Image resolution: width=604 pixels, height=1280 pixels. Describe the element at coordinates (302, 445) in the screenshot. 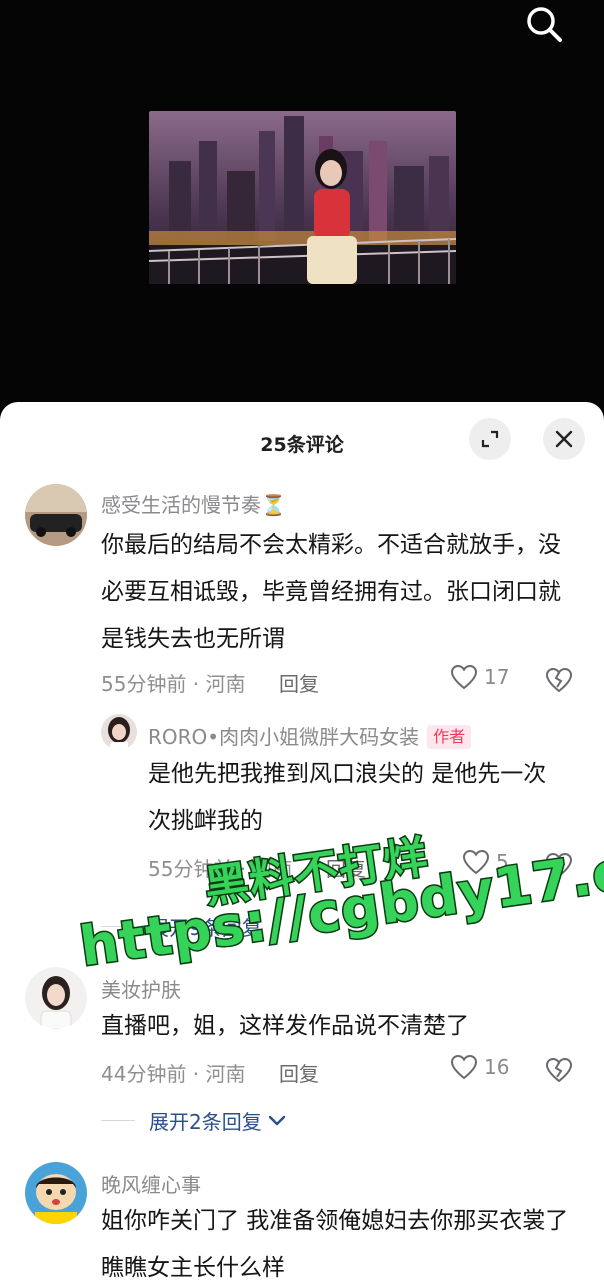

I see `comments-count-title: 25条评论` at that location.